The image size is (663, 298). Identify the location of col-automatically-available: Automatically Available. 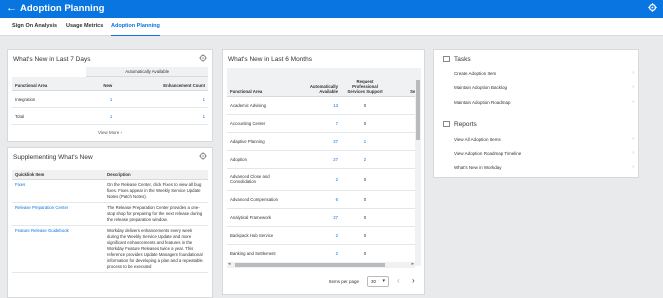
(318, 82).